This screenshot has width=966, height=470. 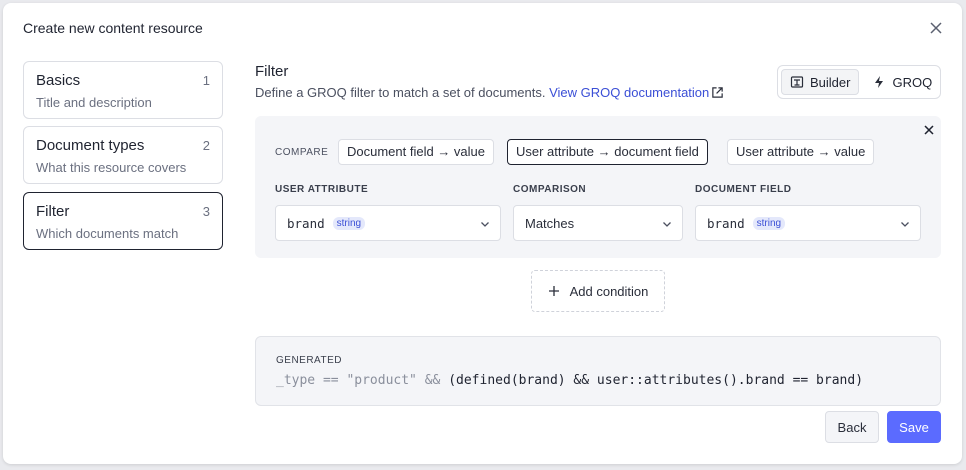 I want to click on generated-label: GENERATED, so click(x=309, y=360).